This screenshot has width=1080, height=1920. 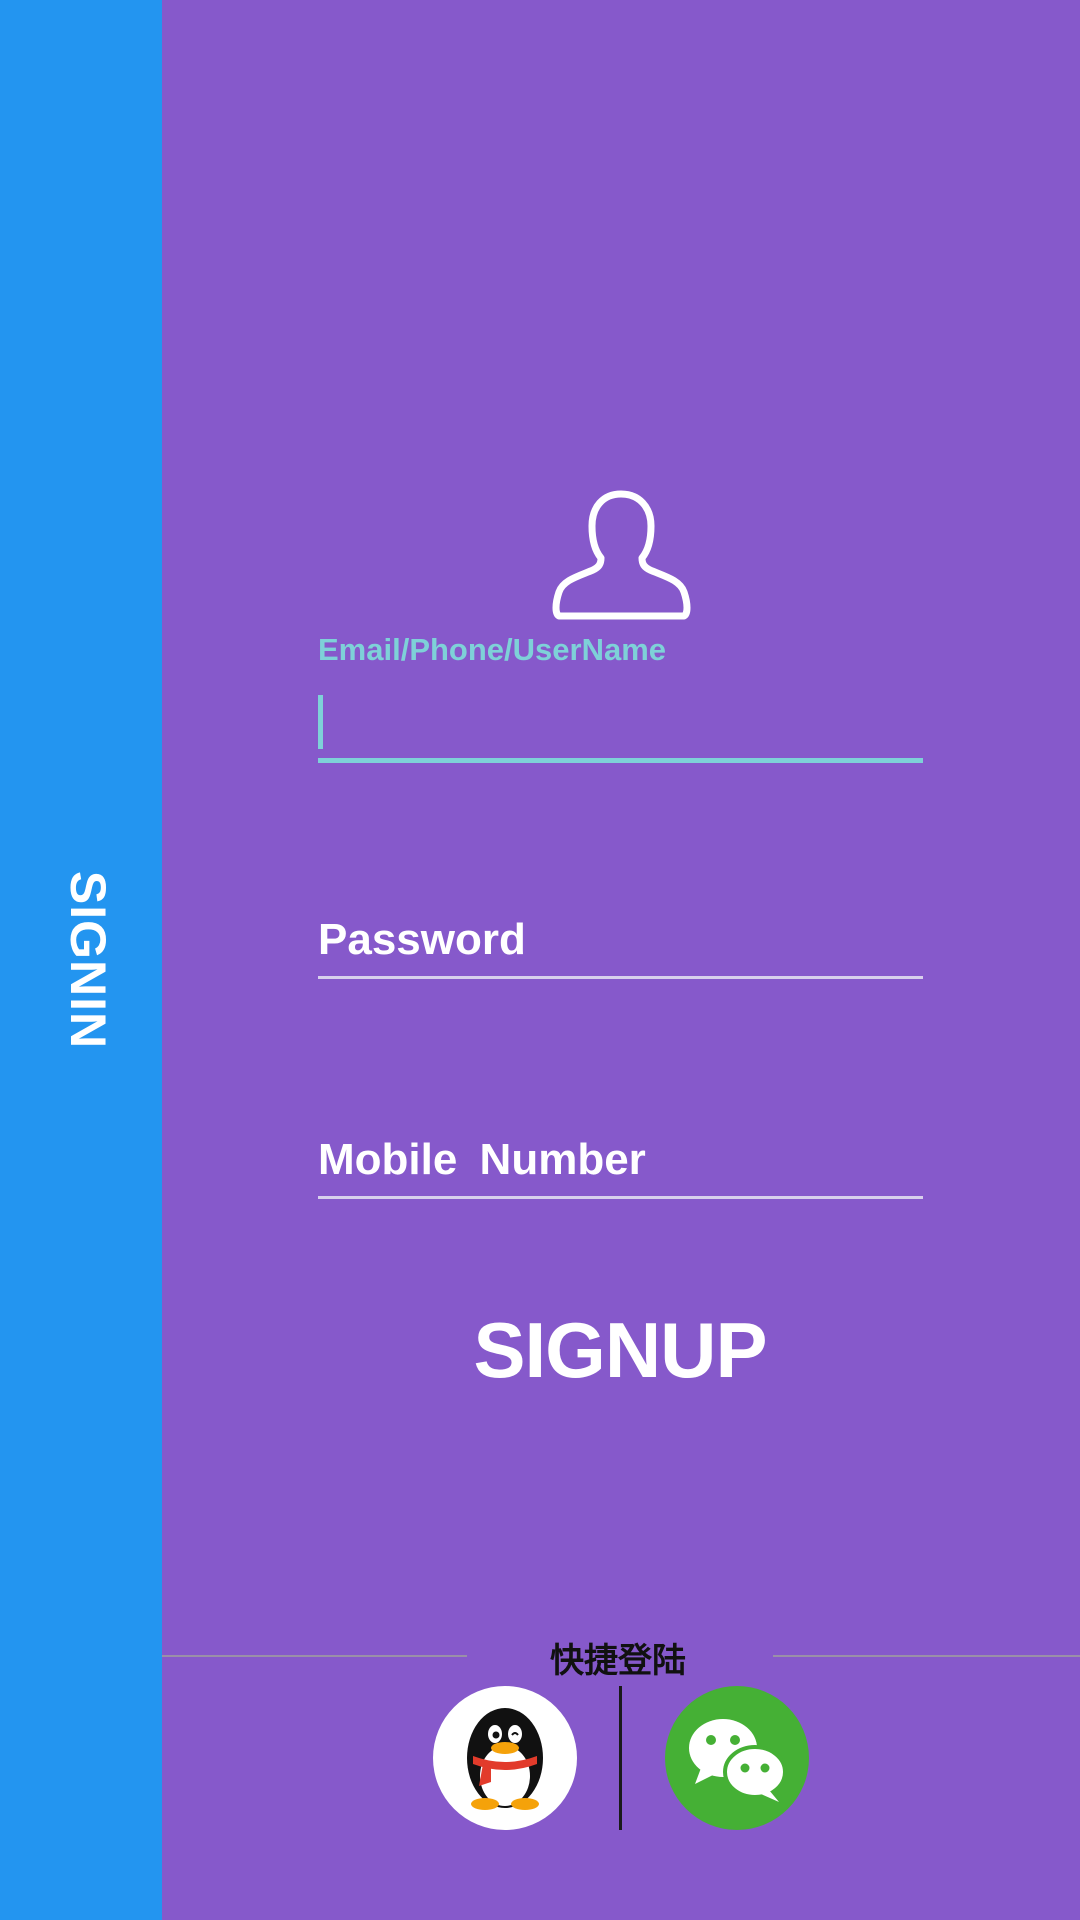 I want to click on text-cursor, so click(x=320, y=722).